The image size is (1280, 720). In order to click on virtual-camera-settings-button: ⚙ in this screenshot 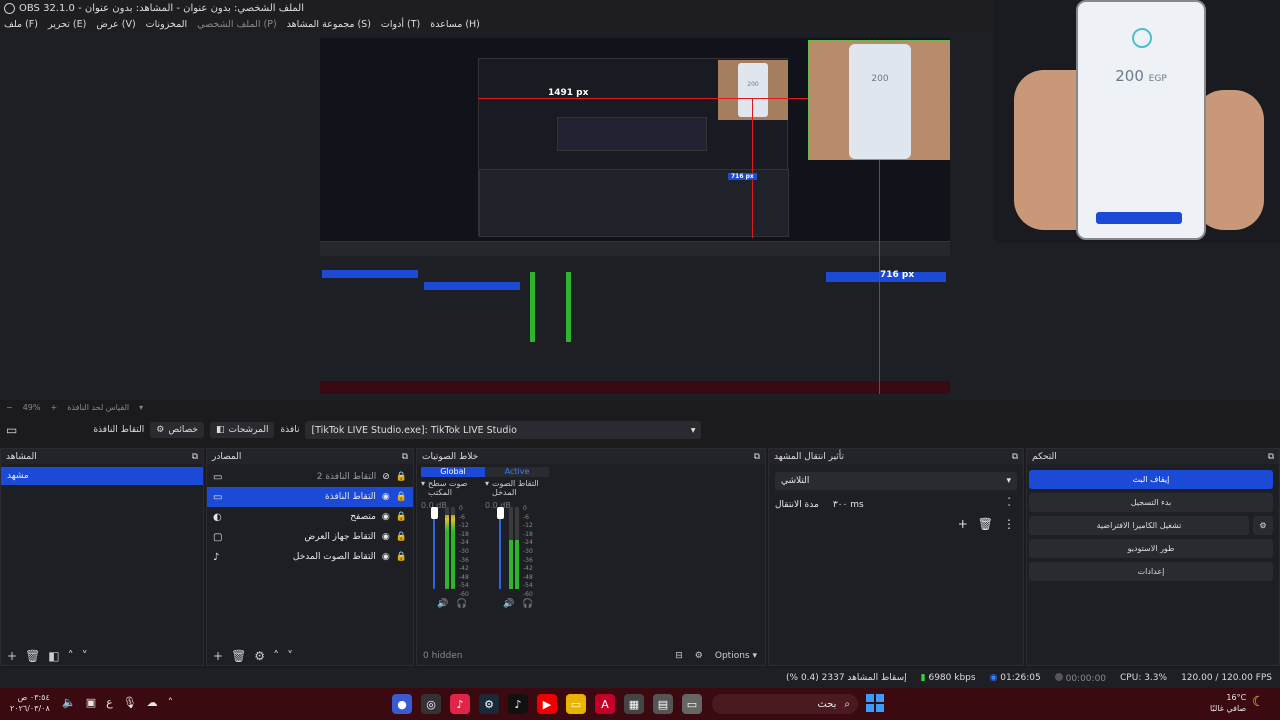, I will do `click(1263, 525)`.